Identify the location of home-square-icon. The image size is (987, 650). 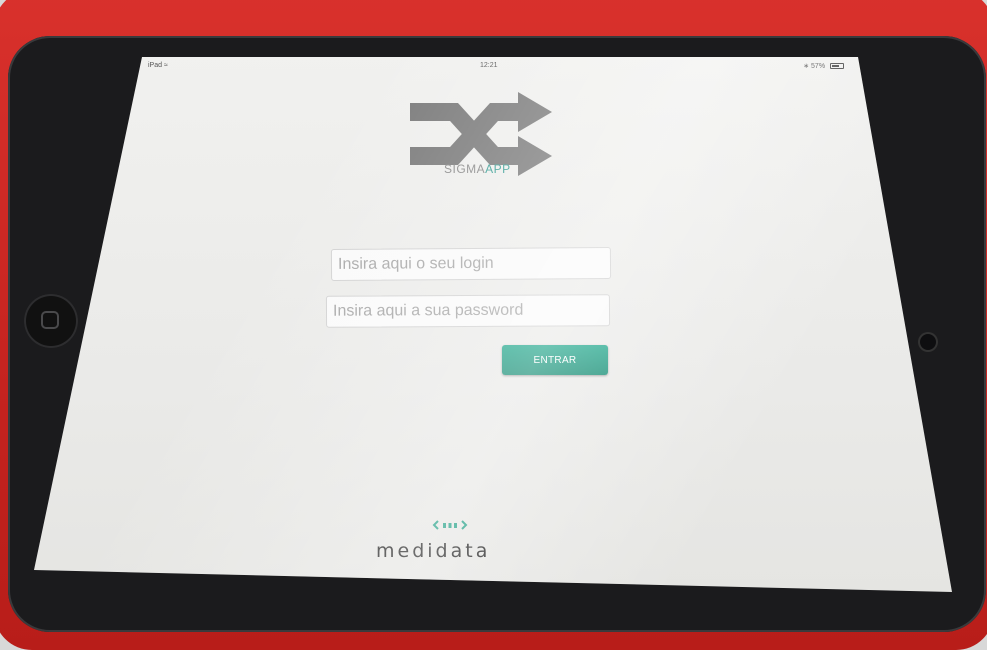
(50, 320).